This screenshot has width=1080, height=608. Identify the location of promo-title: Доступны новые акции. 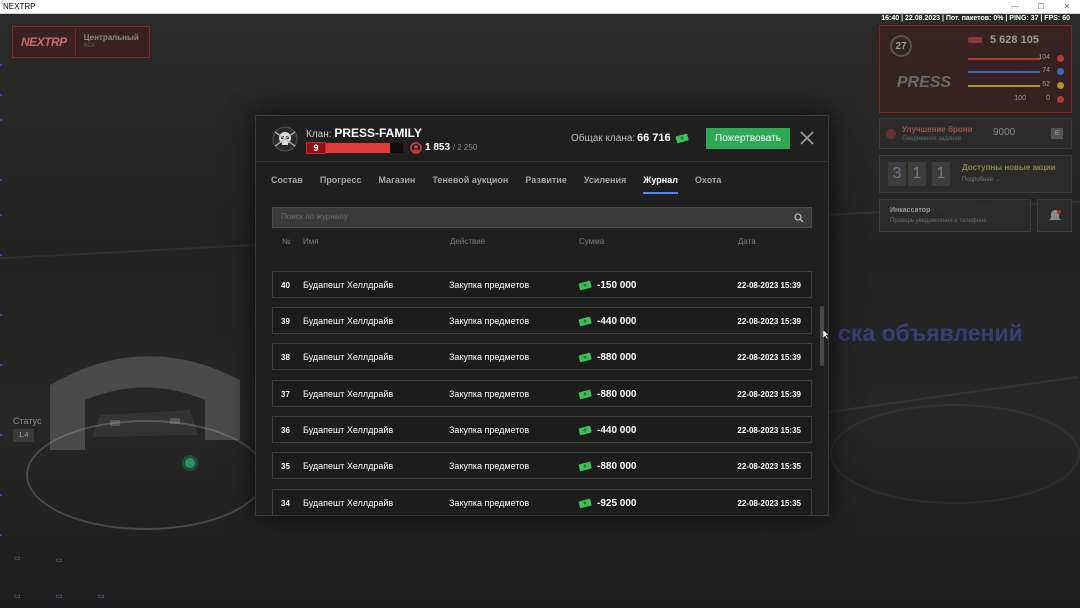
(1009, 167).